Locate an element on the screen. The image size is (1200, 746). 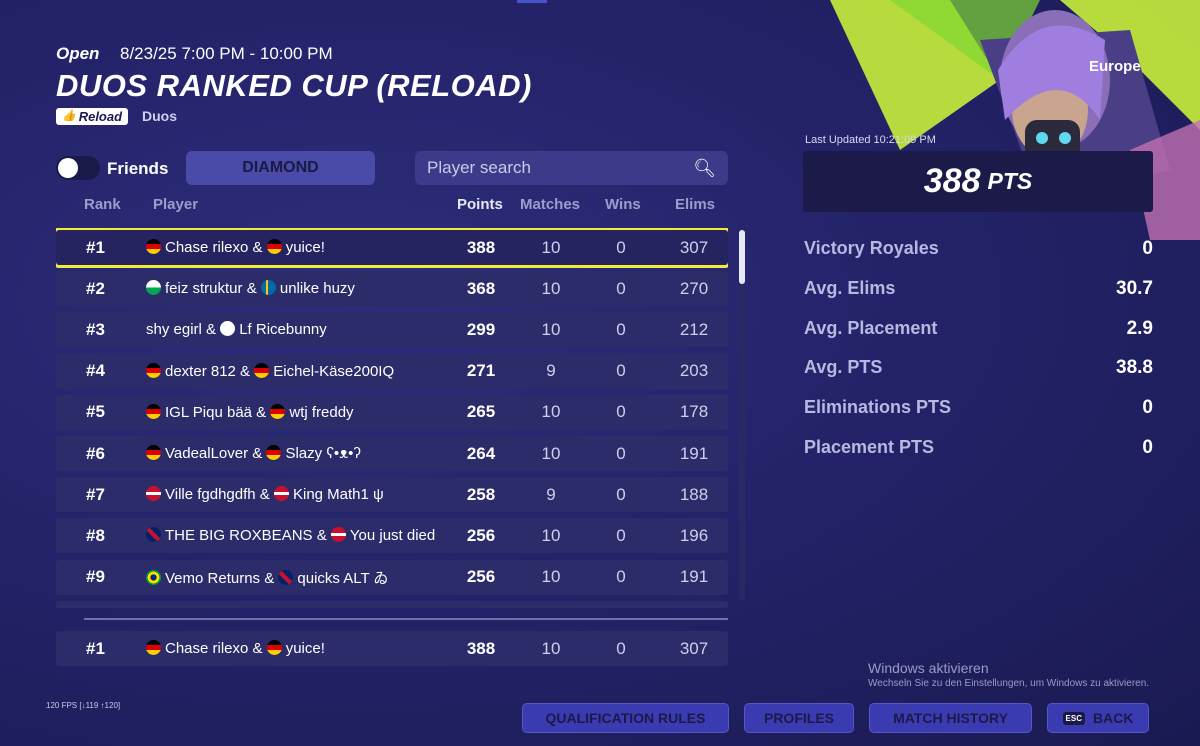
row-rank: #9 is located at coordinates (95, 577).